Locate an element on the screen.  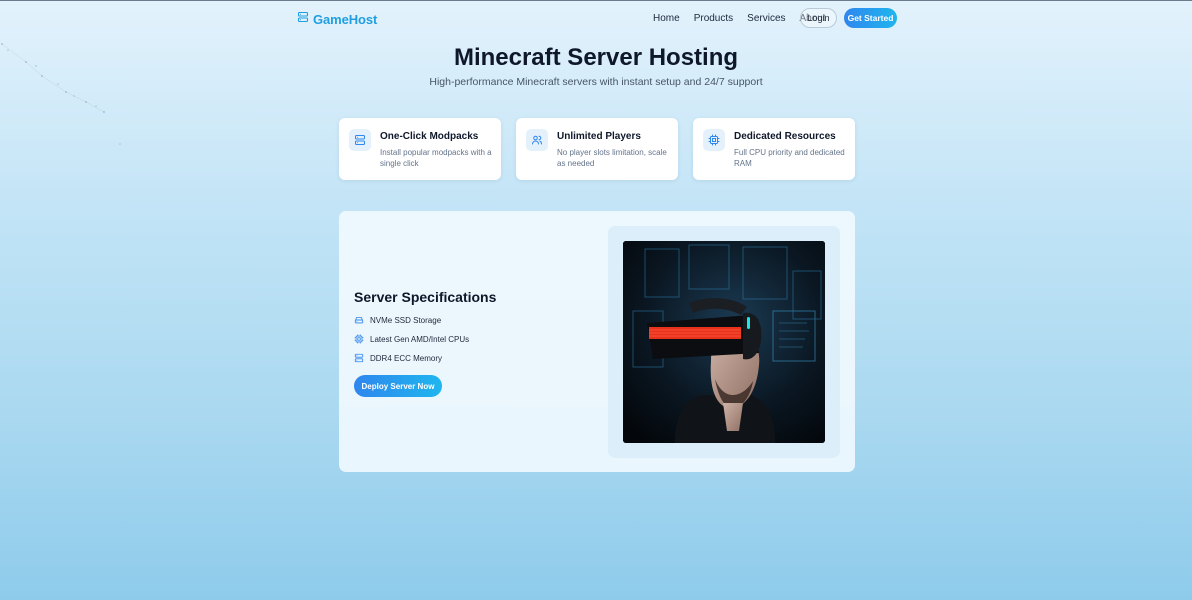
feature-description: Full CPU priority and dedicated RAM is located at coordinates (789, 158).